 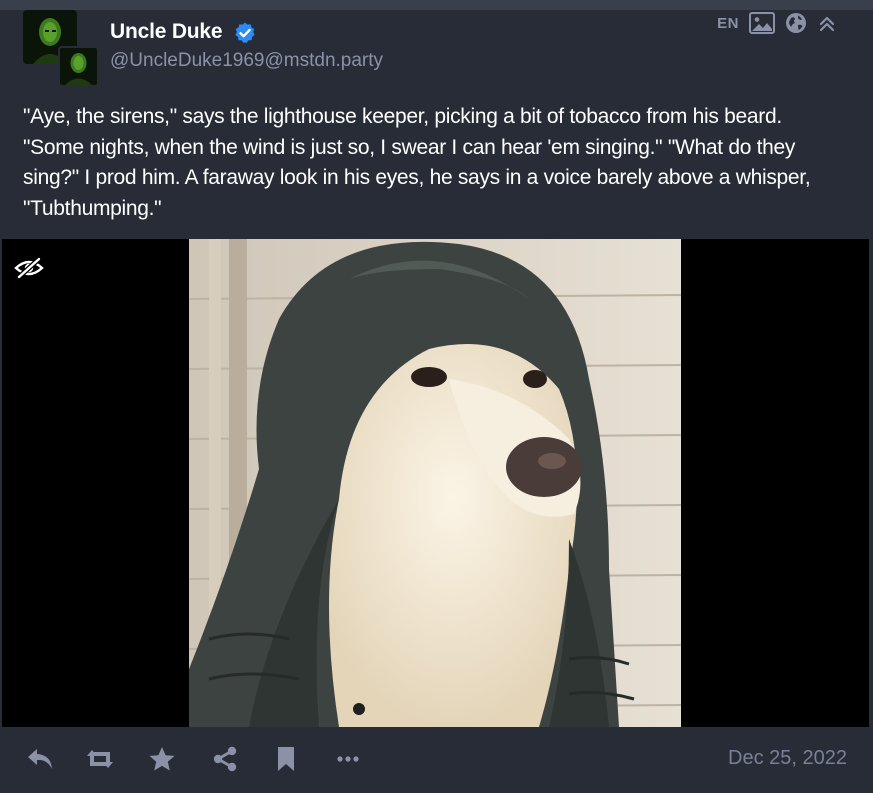 I want to click on collapse-icon, so click(x=827, y=23).